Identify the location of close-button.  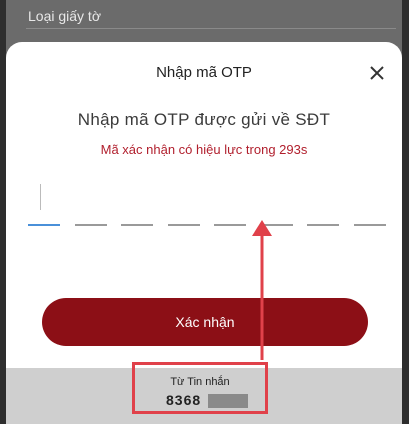
(377, 73).